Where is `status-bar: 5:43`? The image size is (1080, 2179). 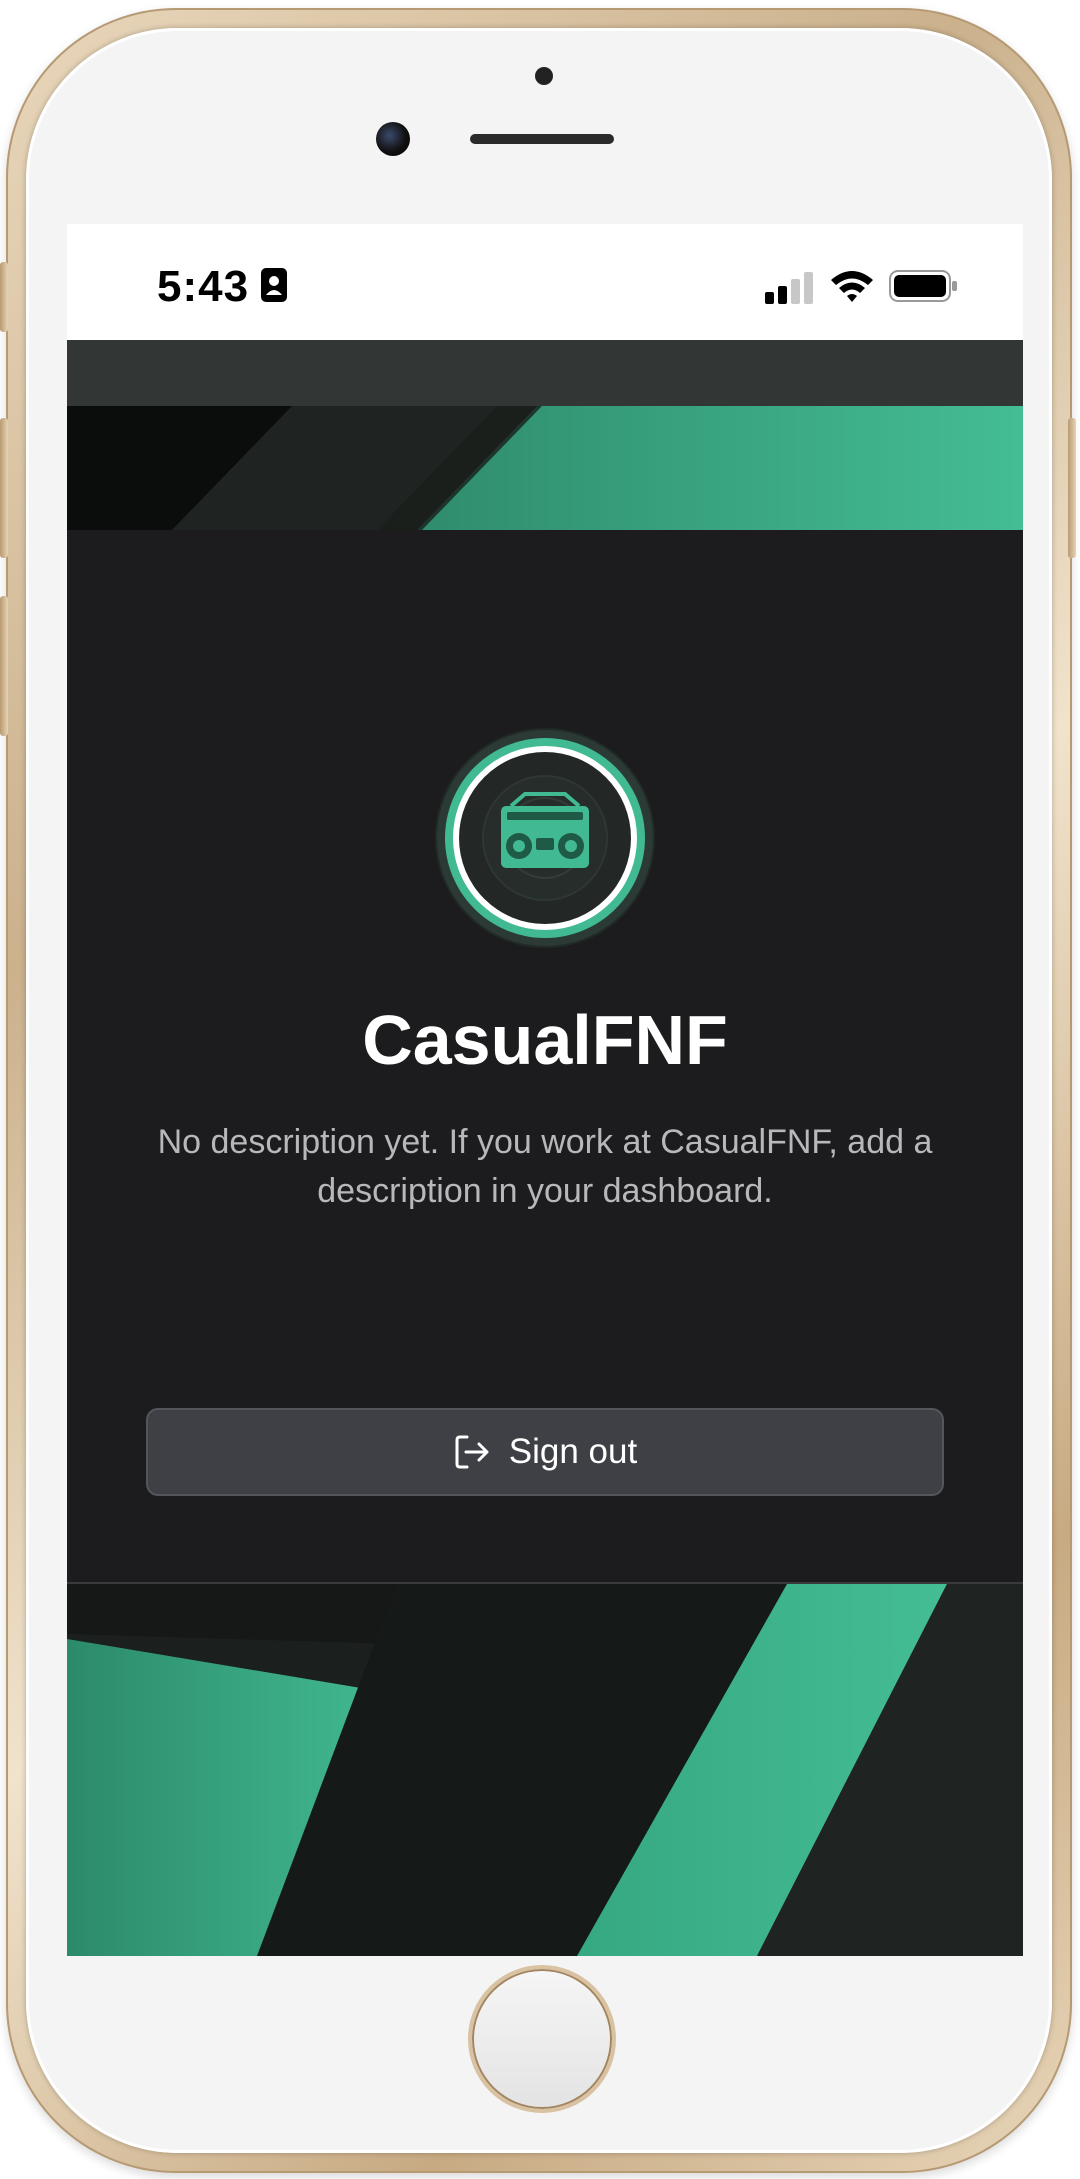
status-bar: 5:43 is located at coordinates (545, 282).